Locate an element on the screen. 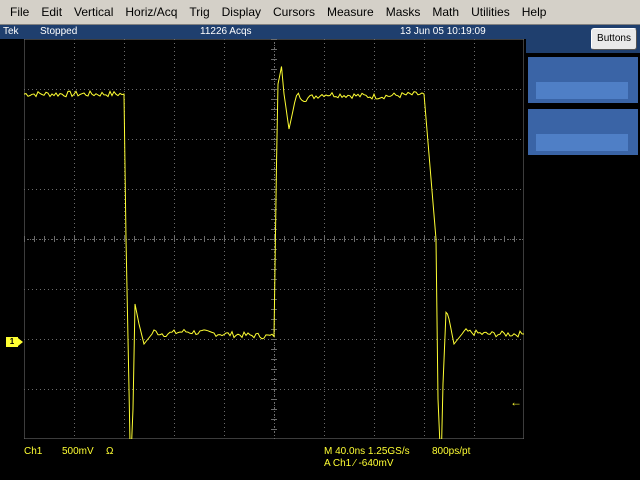 Image resolution: width=640 pixels, height=480 pixels. trigger-level-arrow-icon: ← is located at coordinates (516, 402).